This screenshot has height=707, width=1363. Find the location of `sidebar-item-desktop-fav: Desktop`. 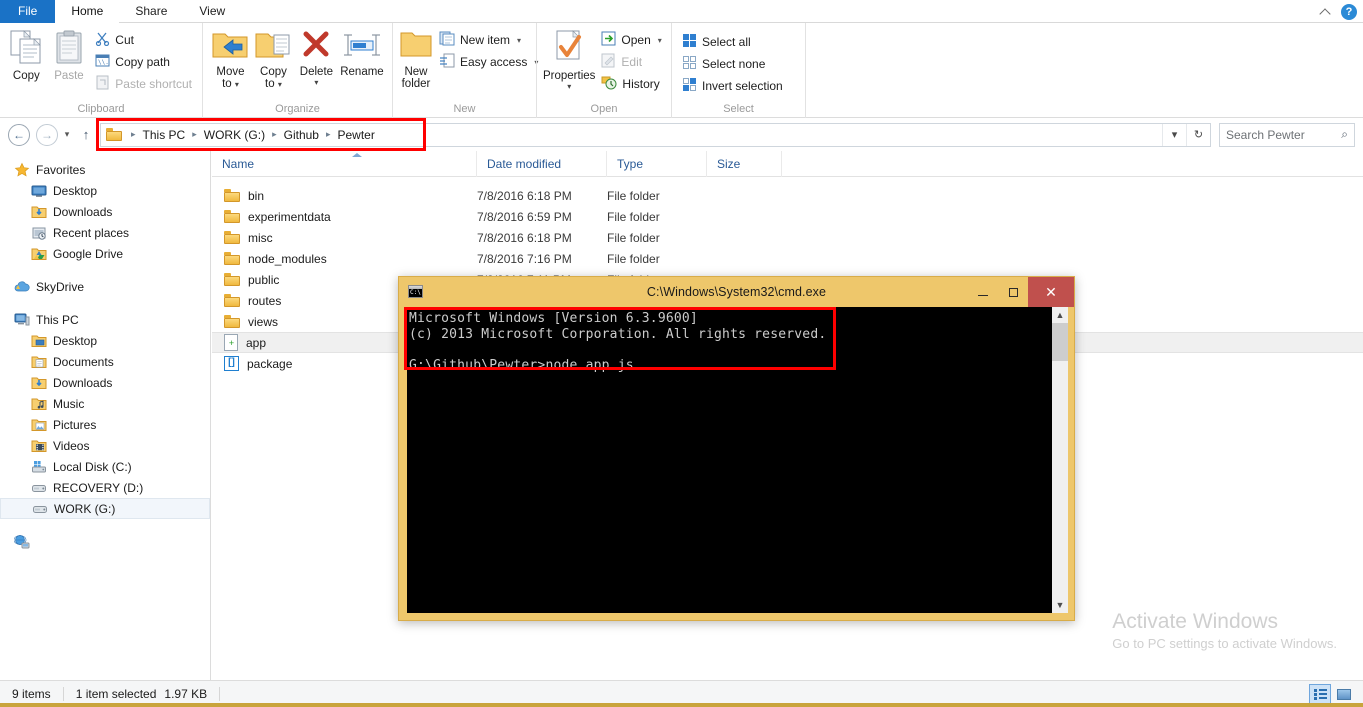

sidebar-item-desktop-fav: Desktop is located at coordinates (105, 190).